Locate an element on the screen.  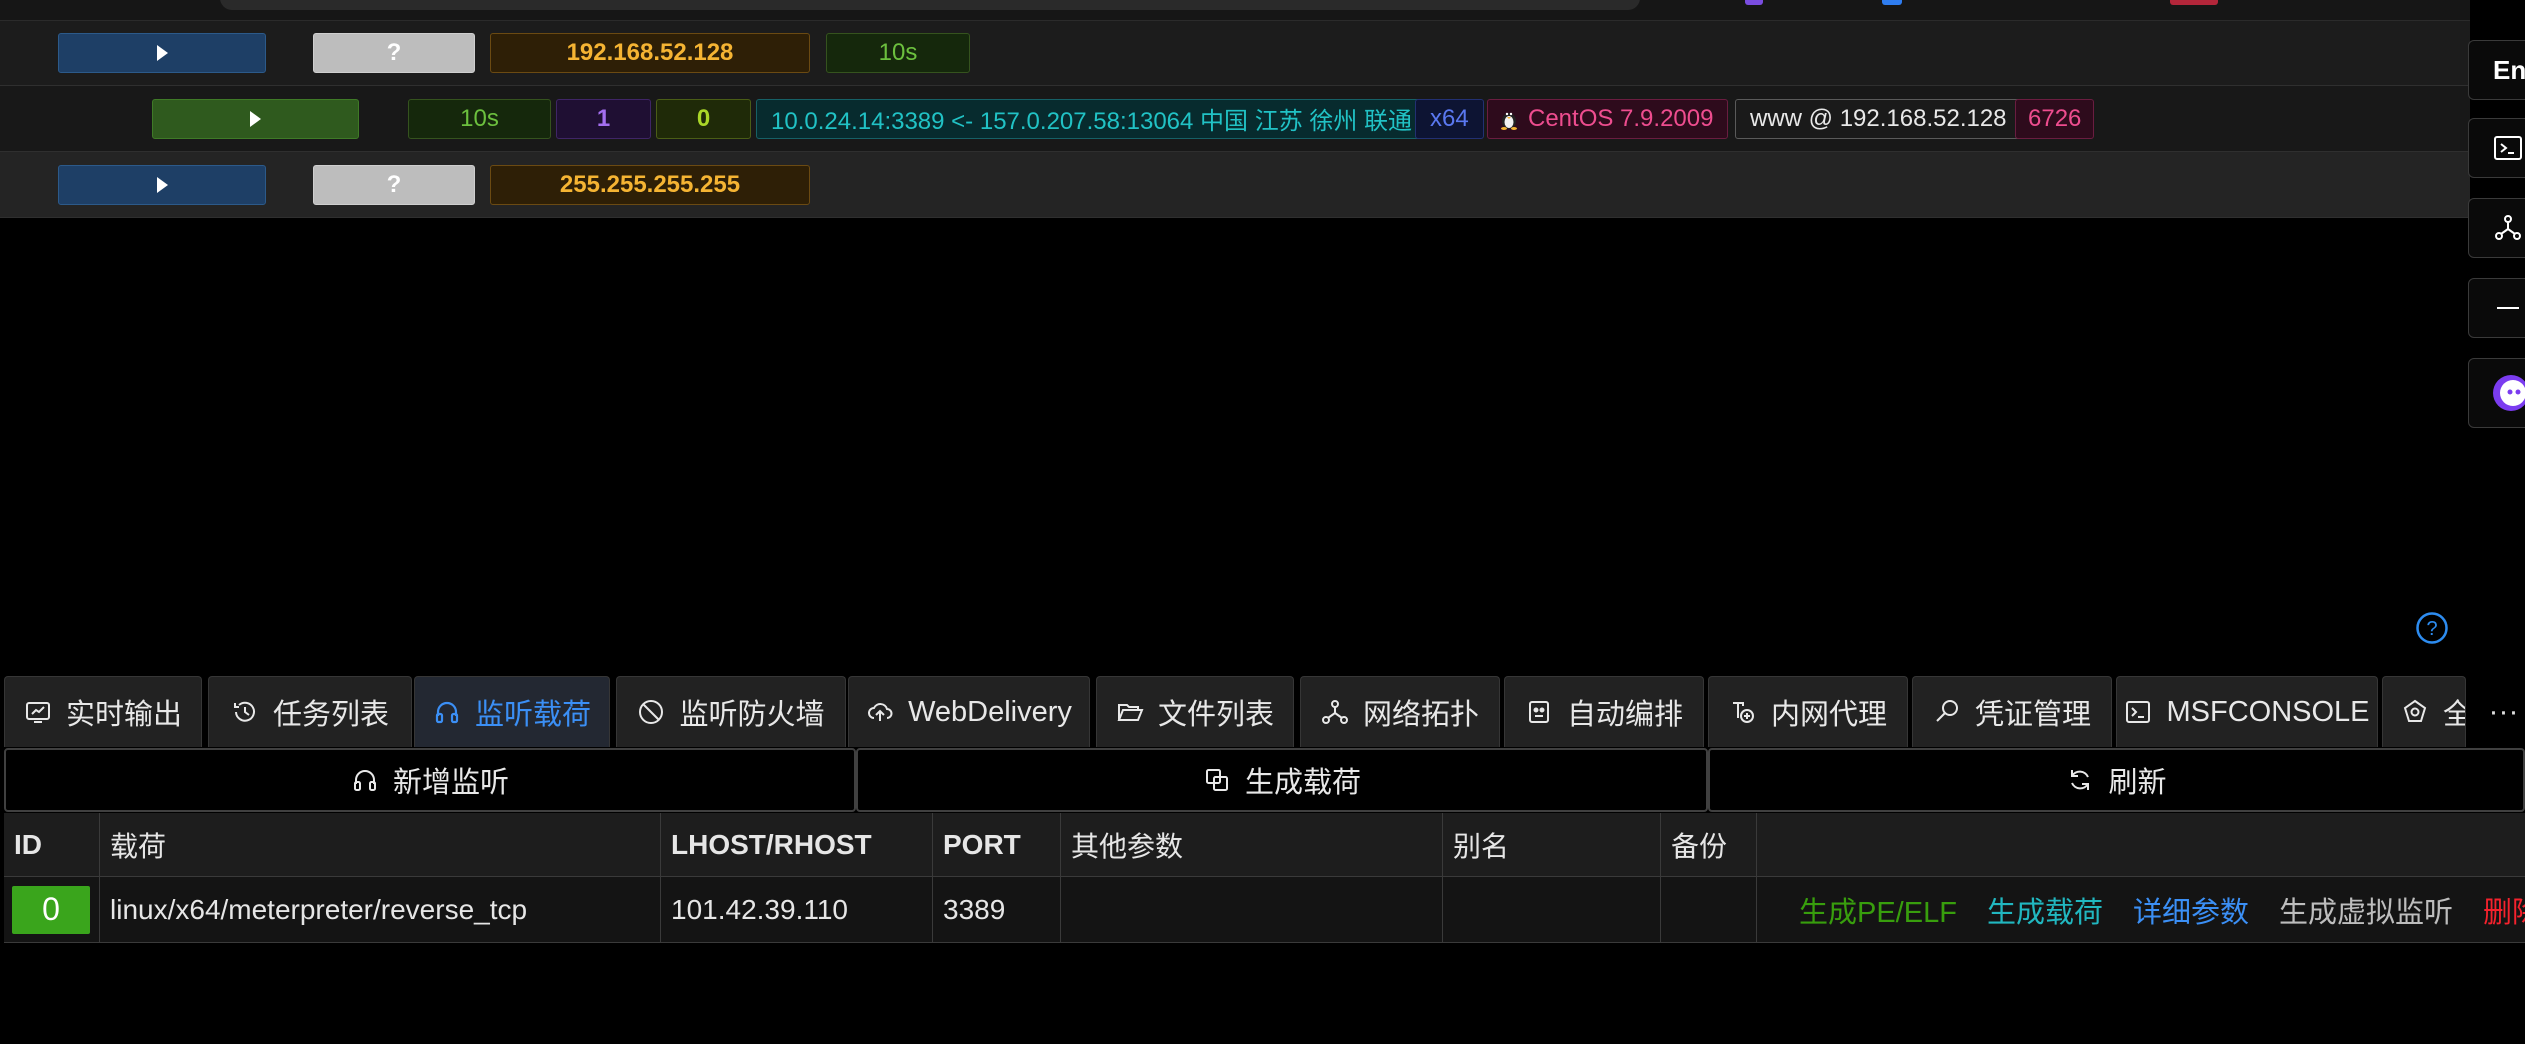
host-ip-badge: 255.255.255.255 is located at coordinates (650, 184).